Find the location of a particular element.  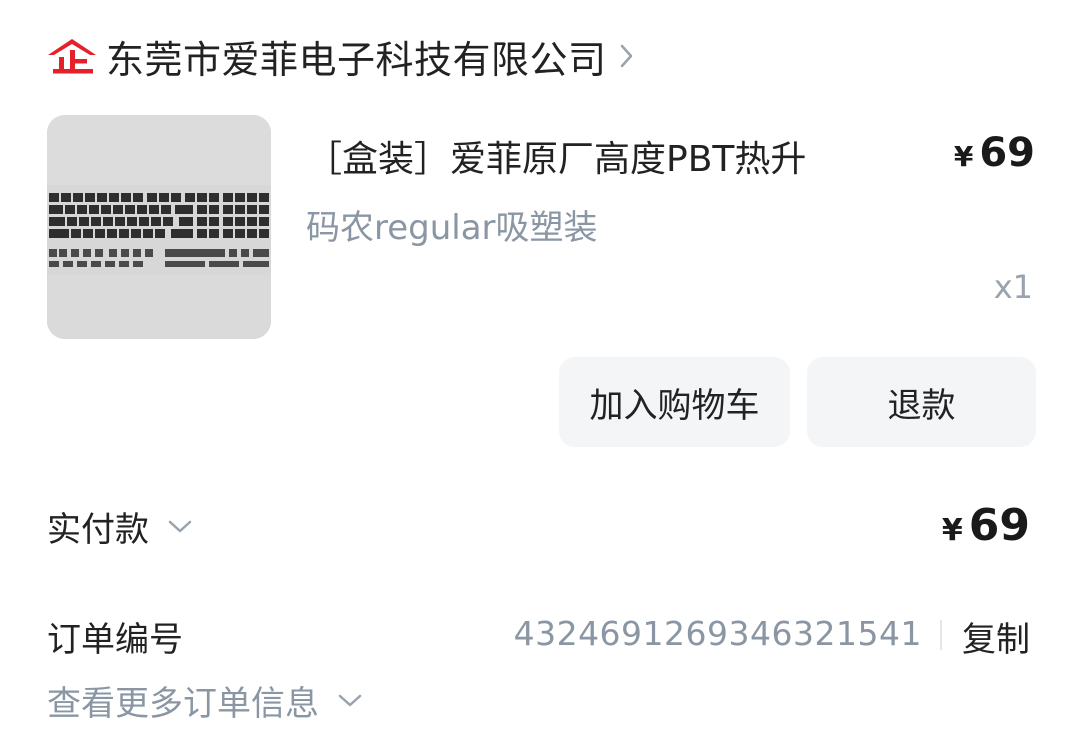

product-quantity: x1 is located at coordinates (1013, 287).